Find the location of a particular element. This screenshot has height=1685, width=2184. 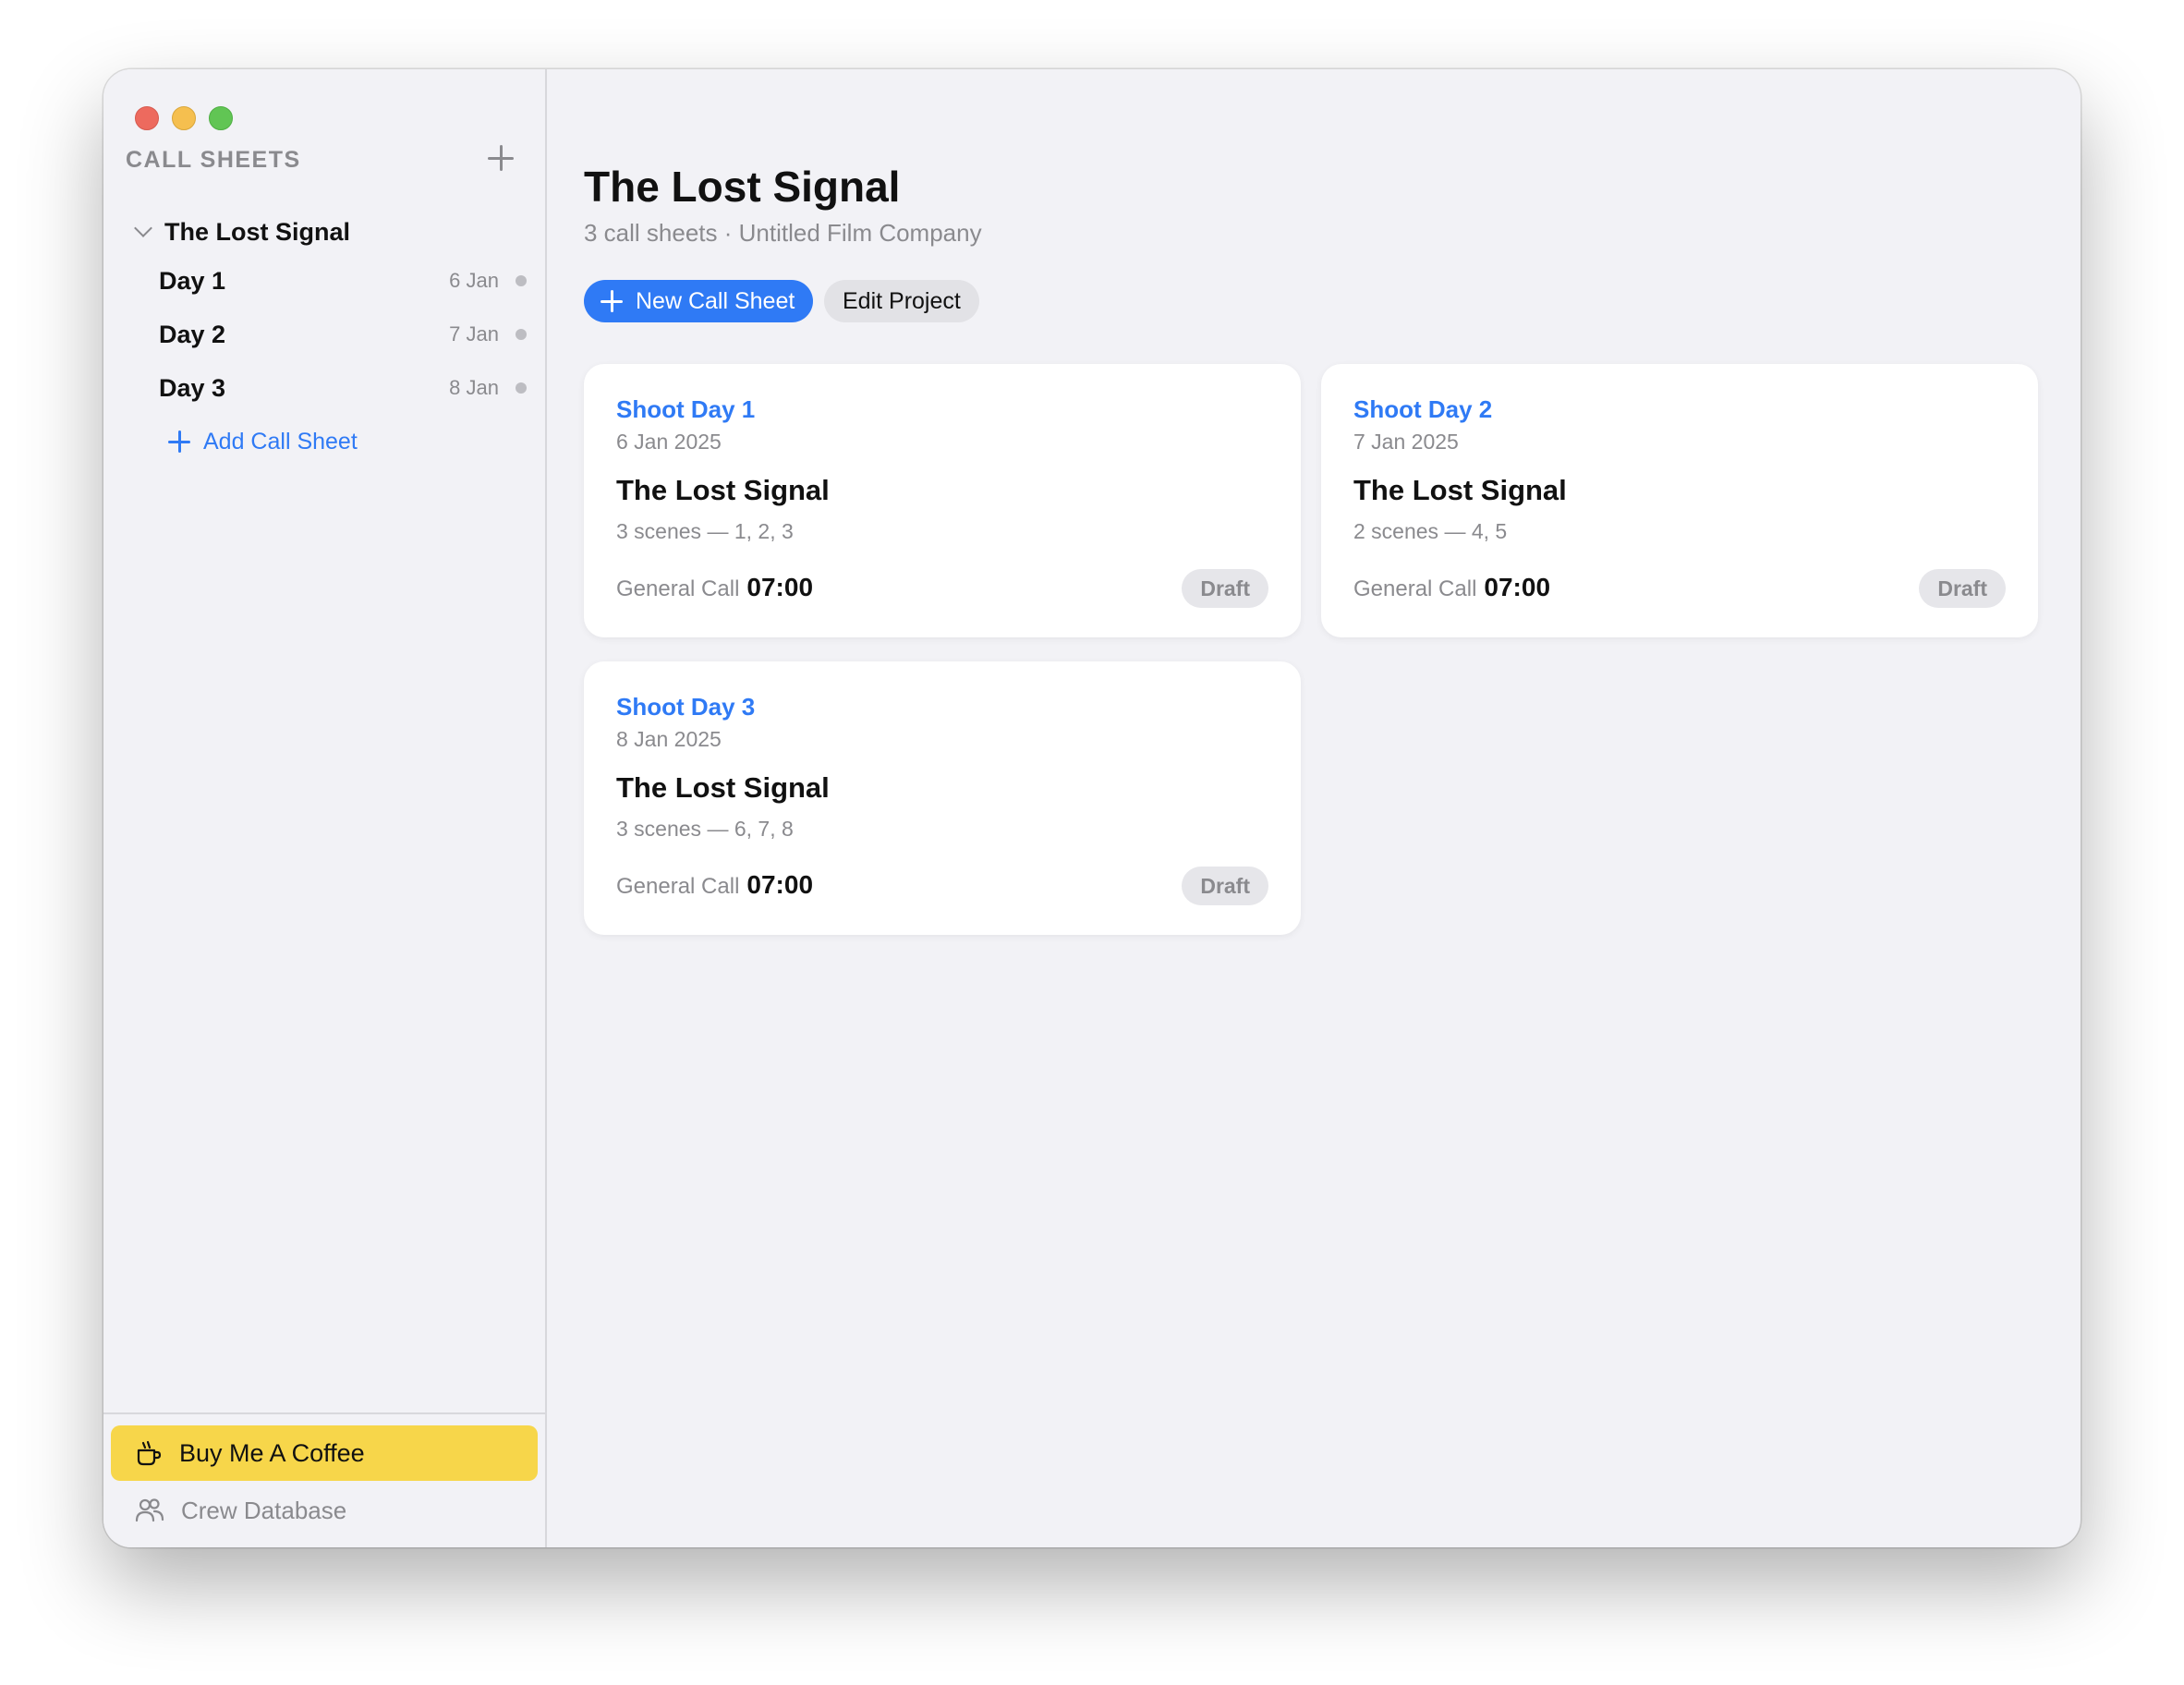

sidebar-project-name: The Lost Signal is located at coordinates (257, 231).